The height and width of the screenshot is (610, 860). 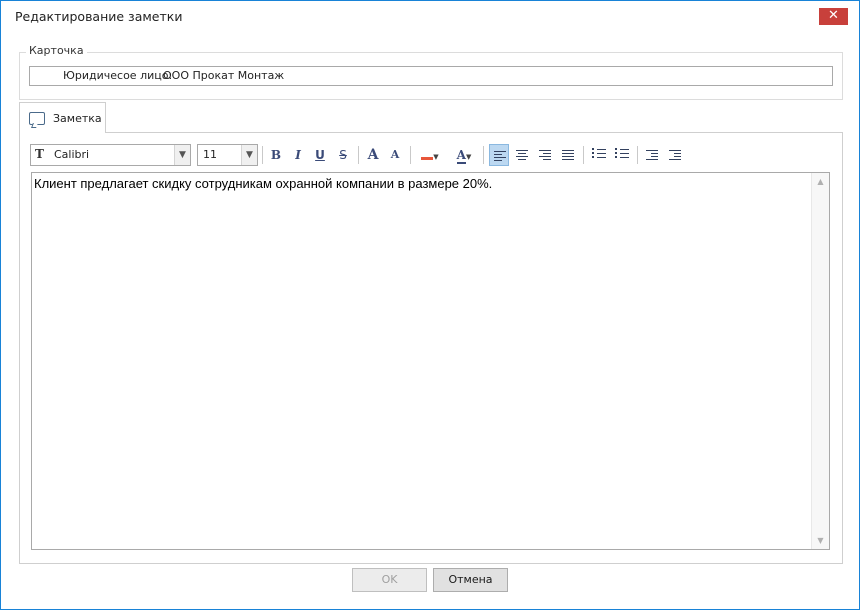 What do you see at coordinates (820, 361) in the screenshot?
I see `vertical-scrollbar: ▲ ▼` at bounding box center [820, 361].